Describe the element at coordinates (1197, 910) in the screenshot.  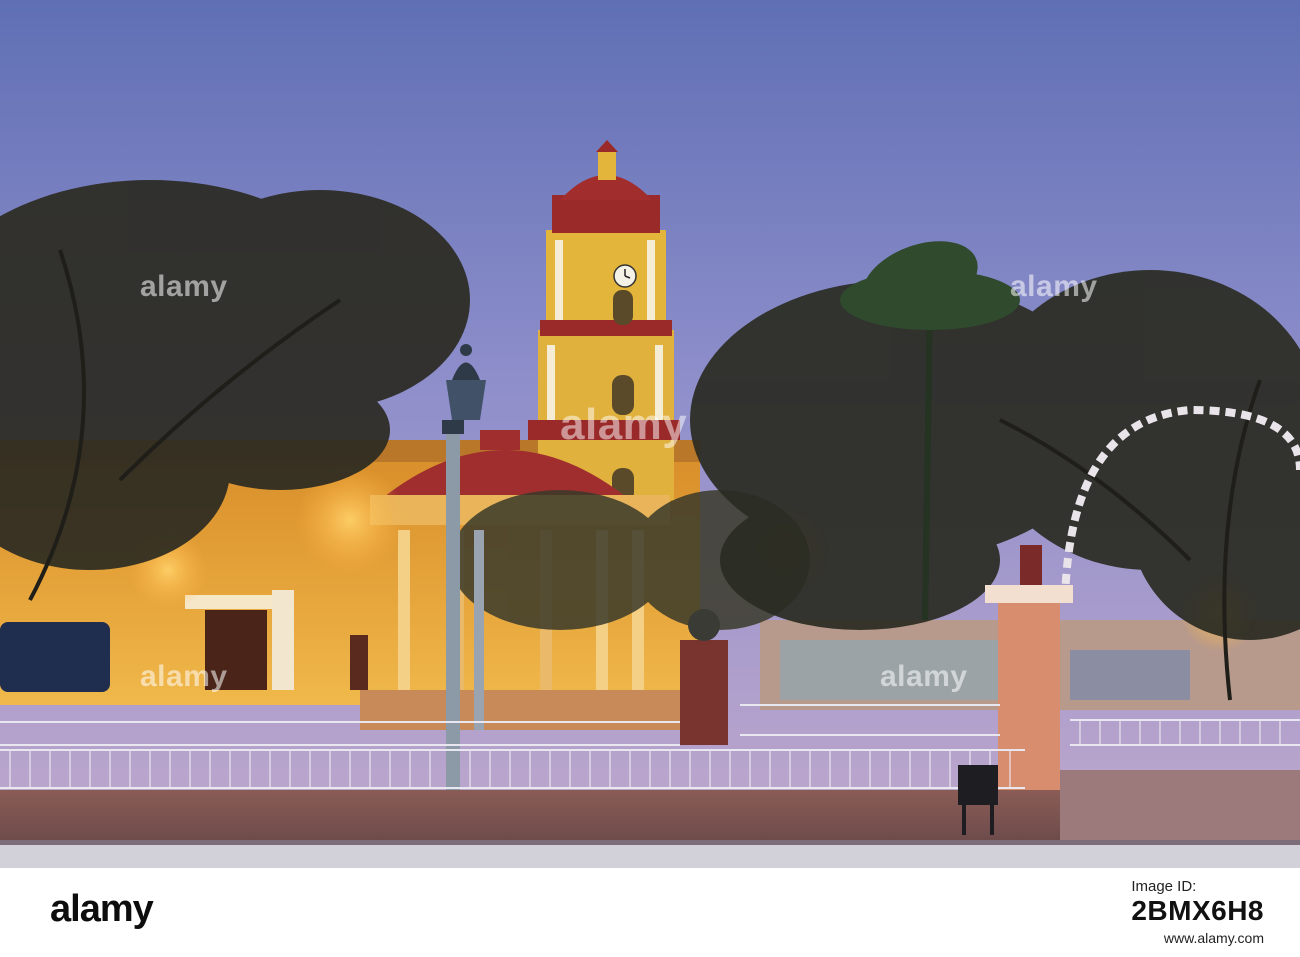
I see `image-id-value: 2BMX6H8` at that location.